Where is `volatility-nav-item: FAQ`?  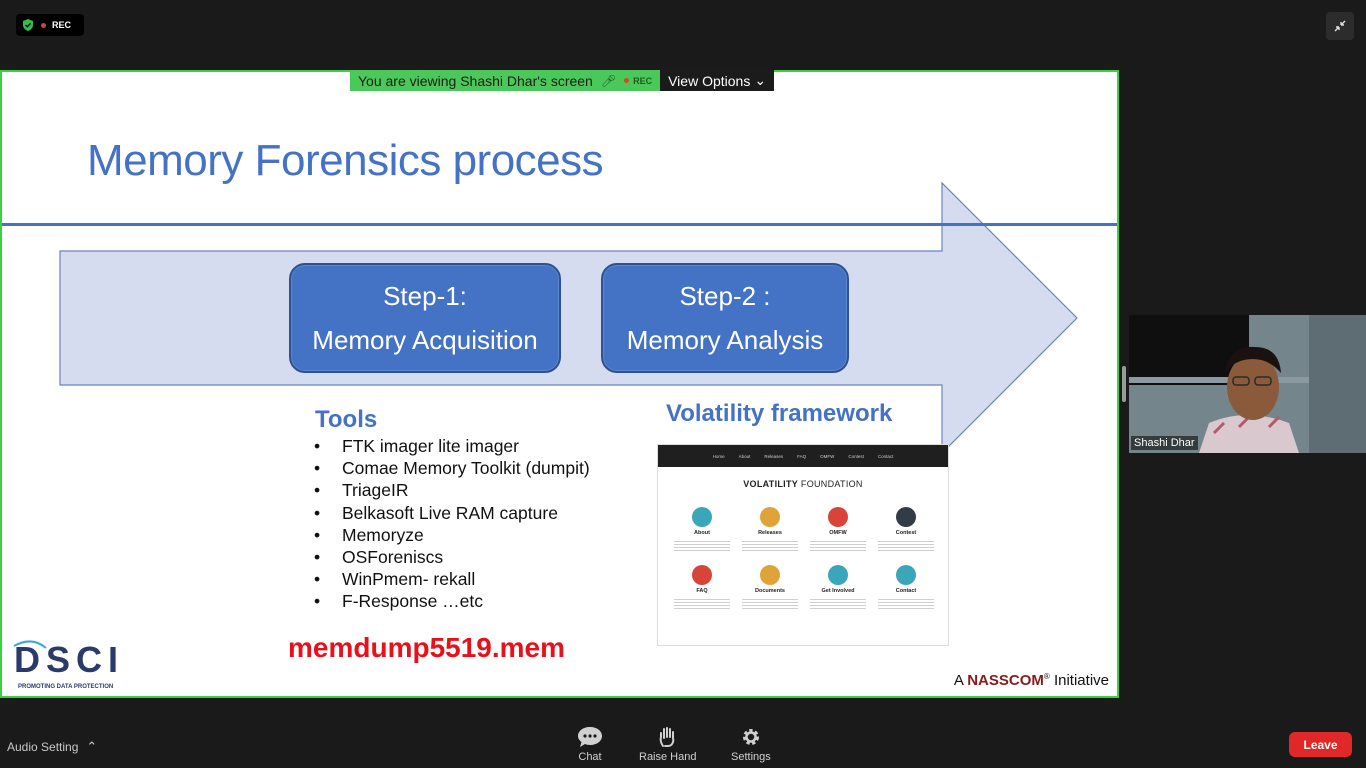 volatility-nav-item: FAQ is located at coordinates (802, 456).